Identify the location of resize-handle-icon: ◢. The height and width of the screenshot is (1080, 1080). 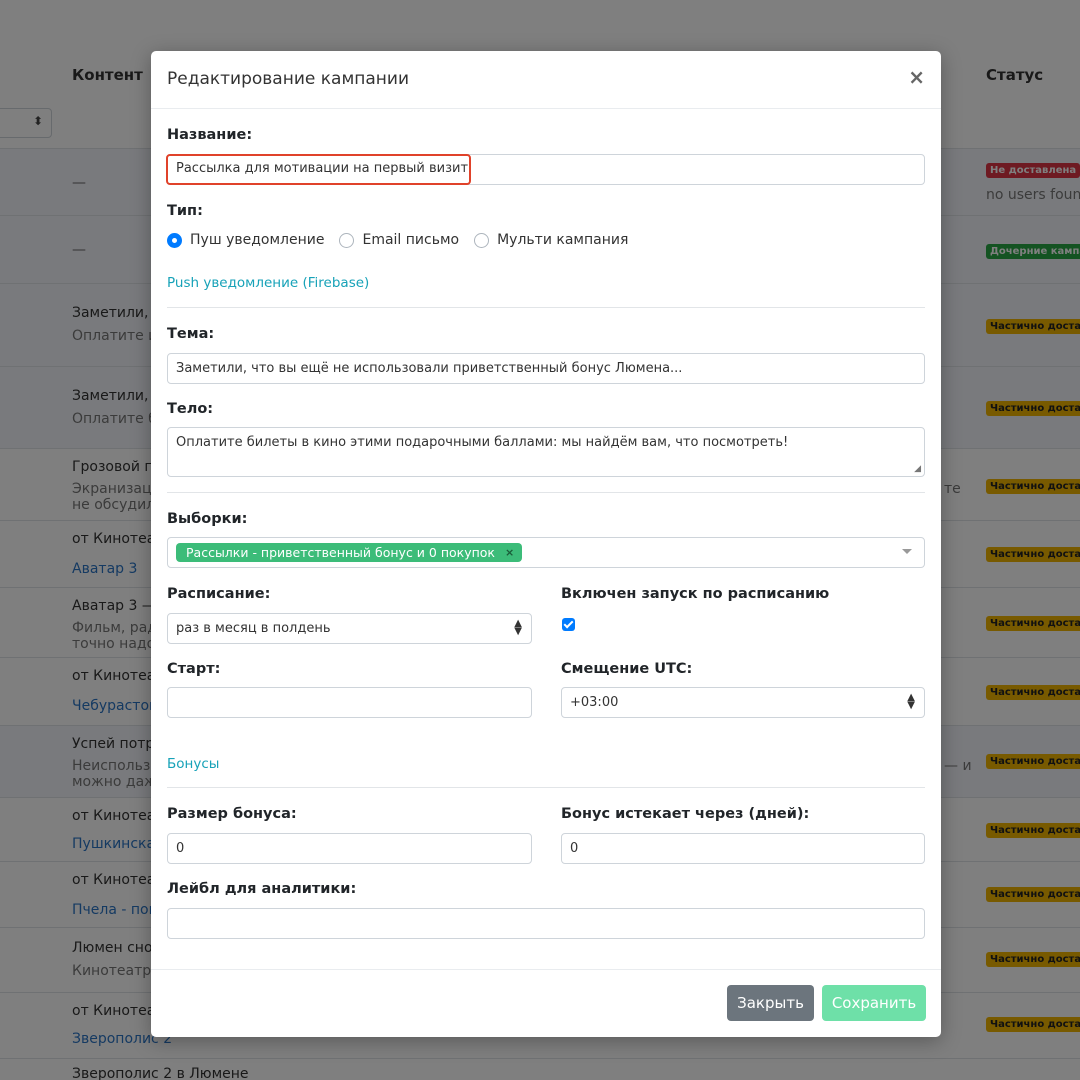
(917, 469).